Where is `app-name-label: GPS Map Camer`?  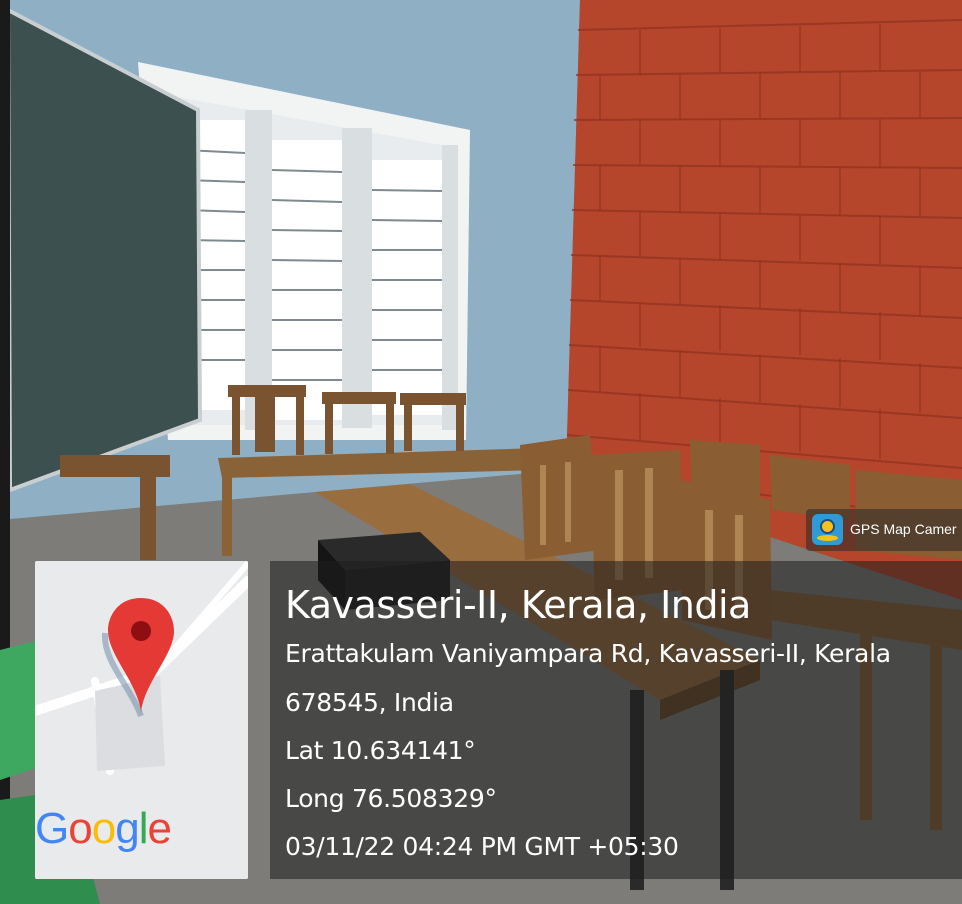 app-name-label: GPS Map Camer is located at coordinates (903, 529).